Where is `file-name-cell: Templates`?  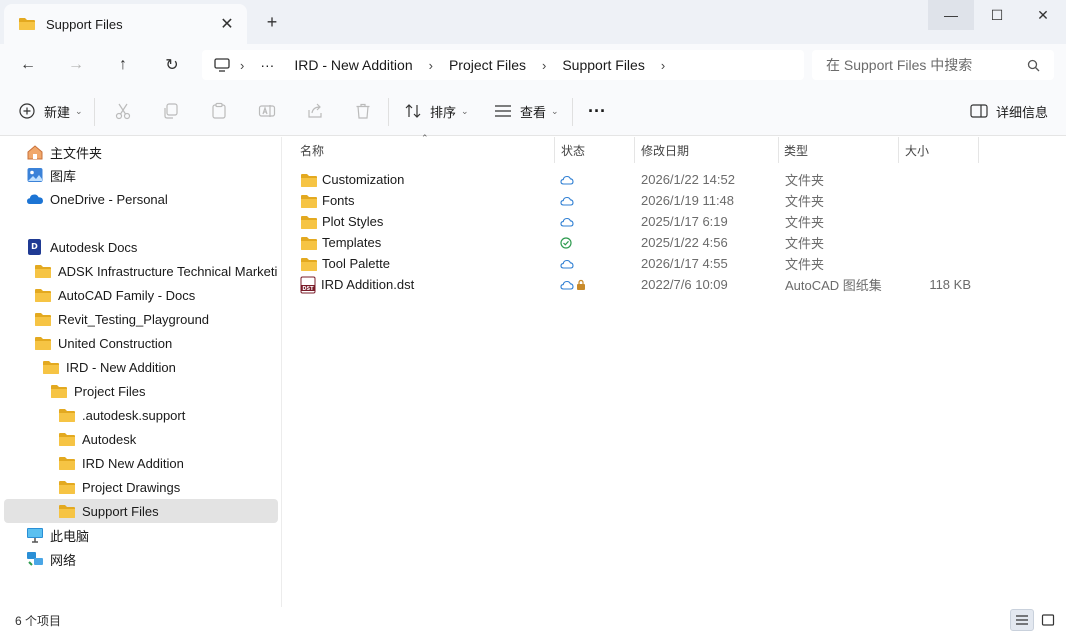
file-name-cell: Templates is located at coordinates (340, 242).